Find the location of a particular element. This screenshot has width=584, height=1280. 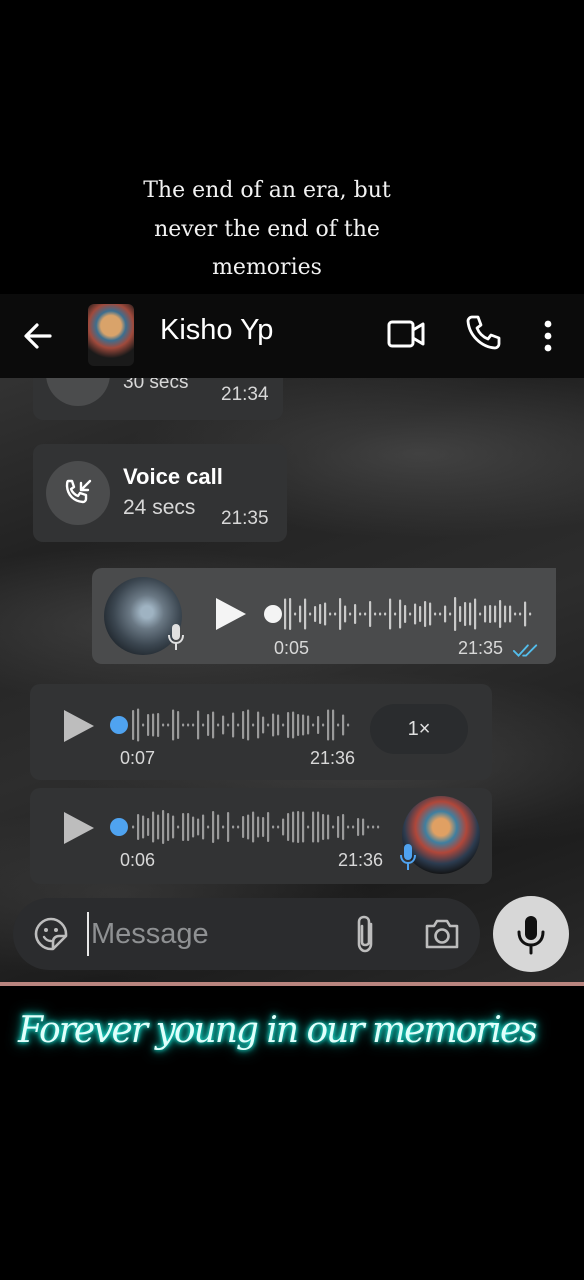

voice-message-bubble: 1× 0:07 21:36 is located at coordinates (261, 732).